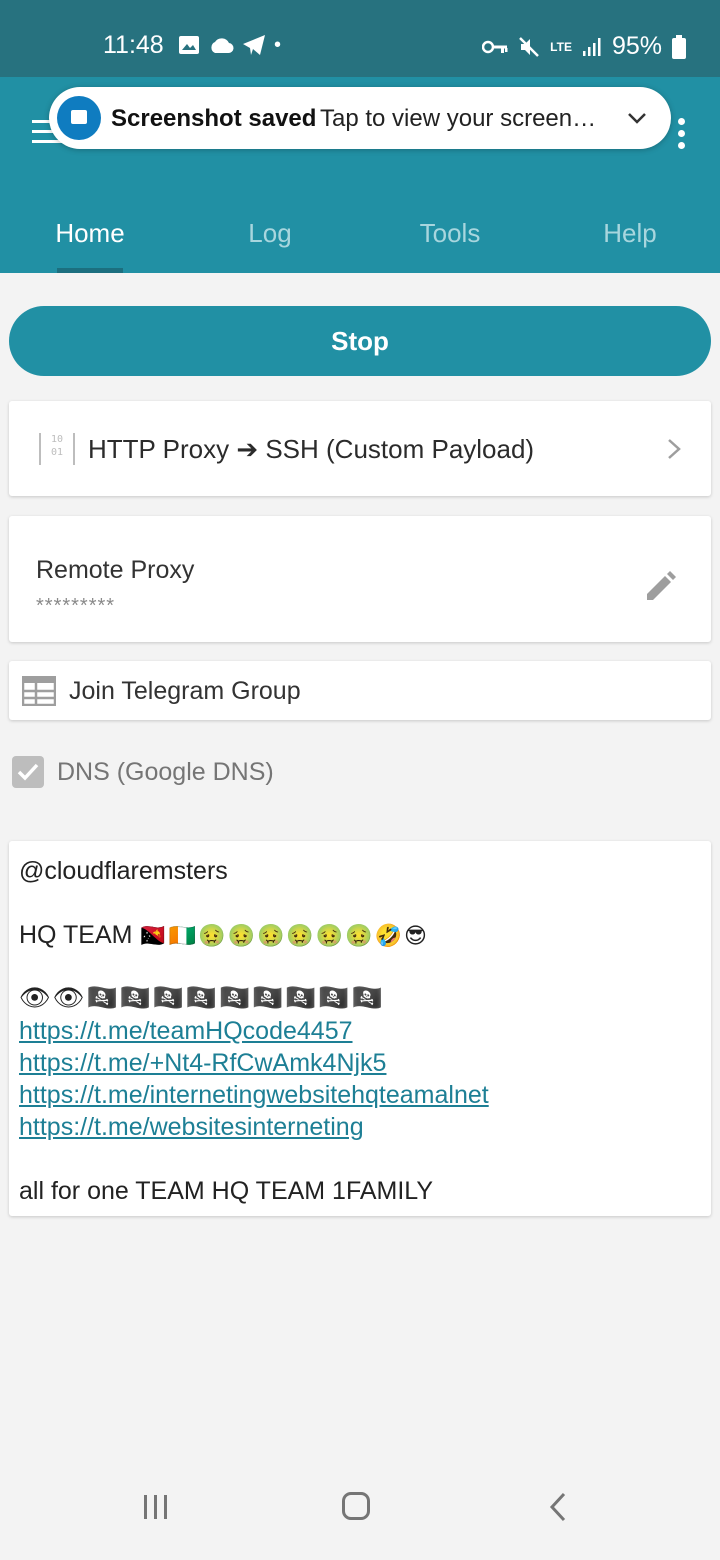  Describe the element at coordinates (57, 449) in the screenshot. I see `binary-icon: 10 01` at that location.